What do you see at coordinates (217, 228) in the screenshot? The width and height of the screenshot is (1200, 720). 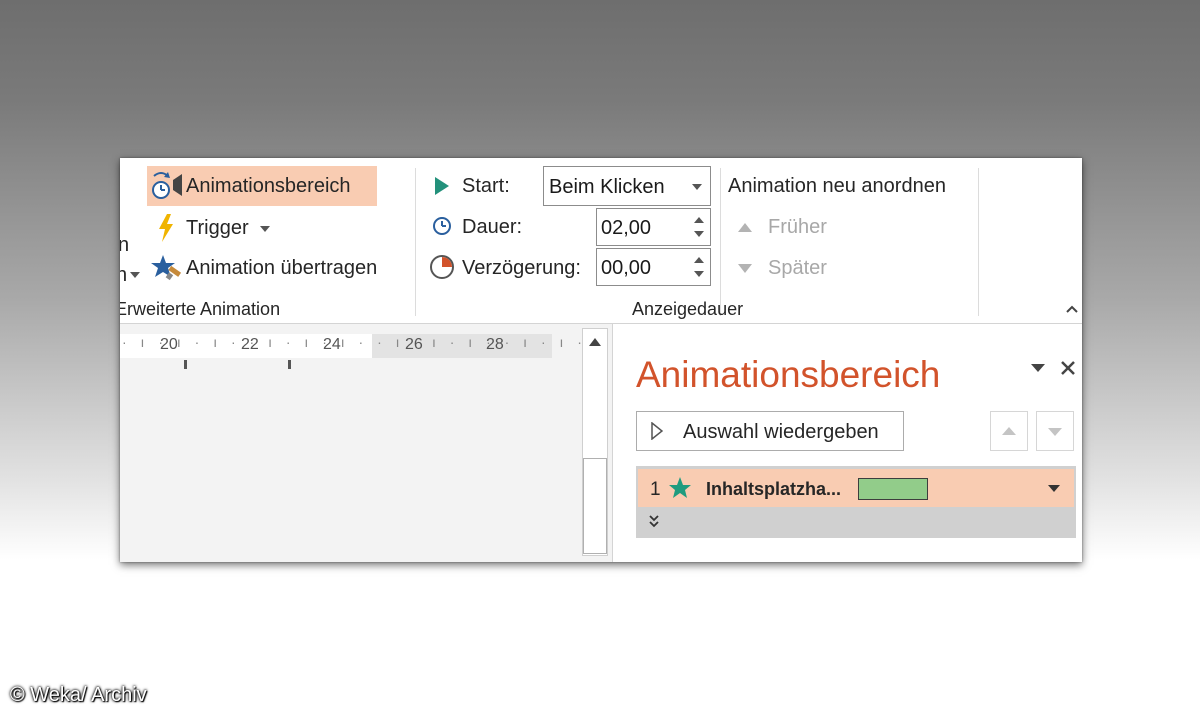 I see `trigger-button-label: Trigger` at bounding box center [217, 228].